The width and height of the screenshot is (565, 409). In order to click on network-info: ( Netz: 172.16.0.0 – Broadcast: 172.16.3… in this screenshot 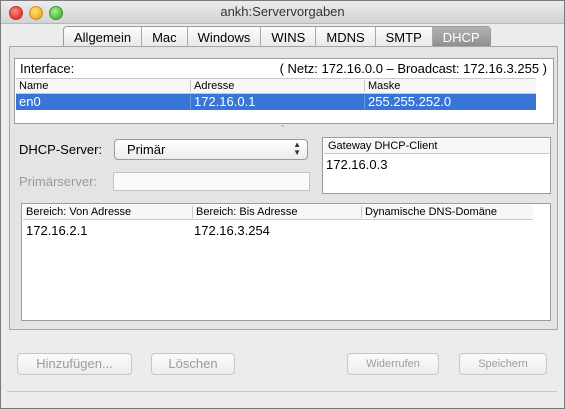, I will do `click(413, 68)`.